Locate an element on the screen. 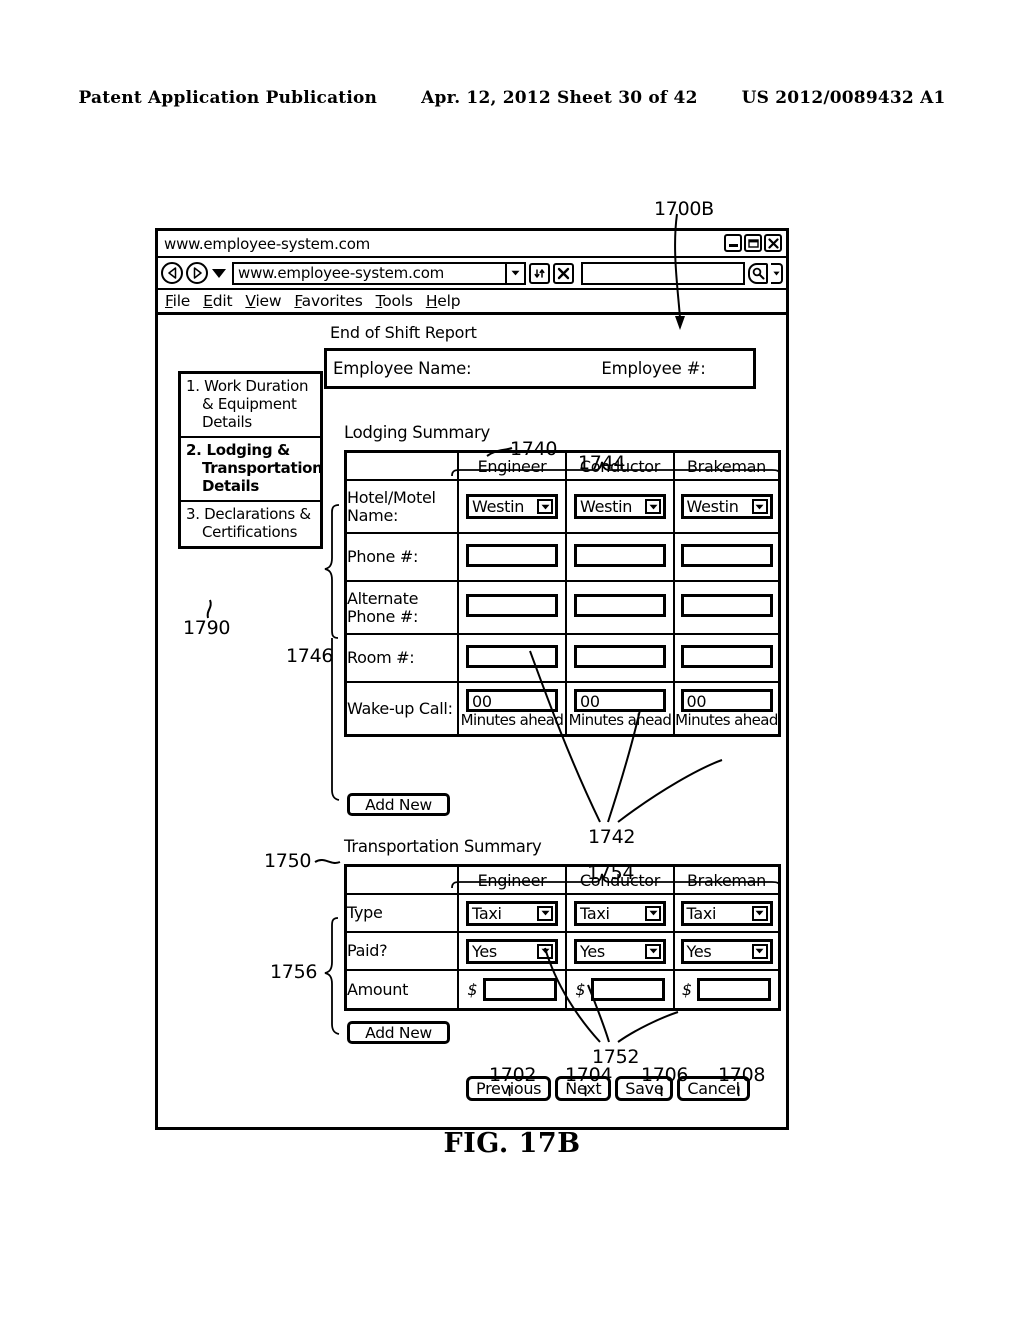 The image size is (1024, 1320). figure-caption: FIG. 17B is located at coordinates (512, 1143).